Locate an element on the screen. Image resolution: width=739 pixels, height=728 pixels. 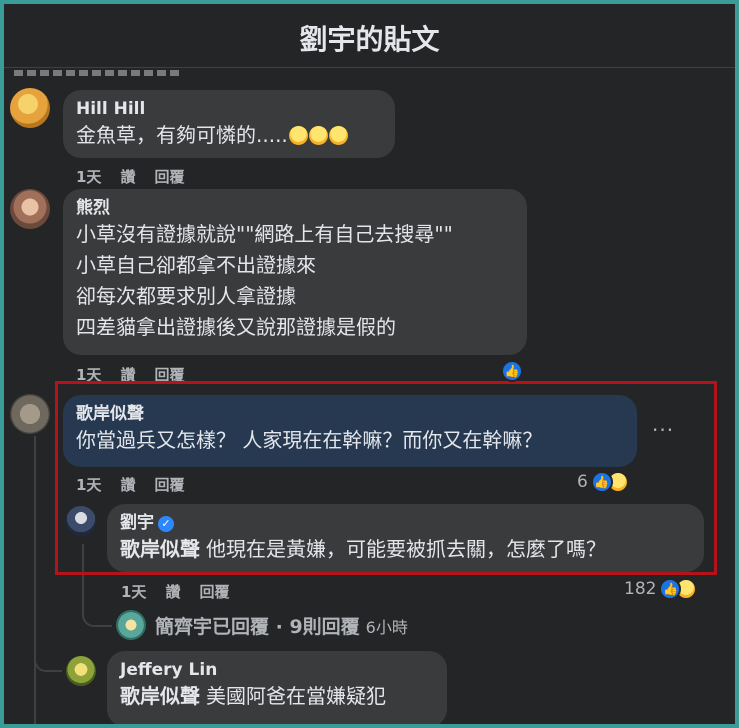
comment-text-line: 小草沒有證據就說""網路上有自己去搜尋"" is located at coordinates (264, 234).